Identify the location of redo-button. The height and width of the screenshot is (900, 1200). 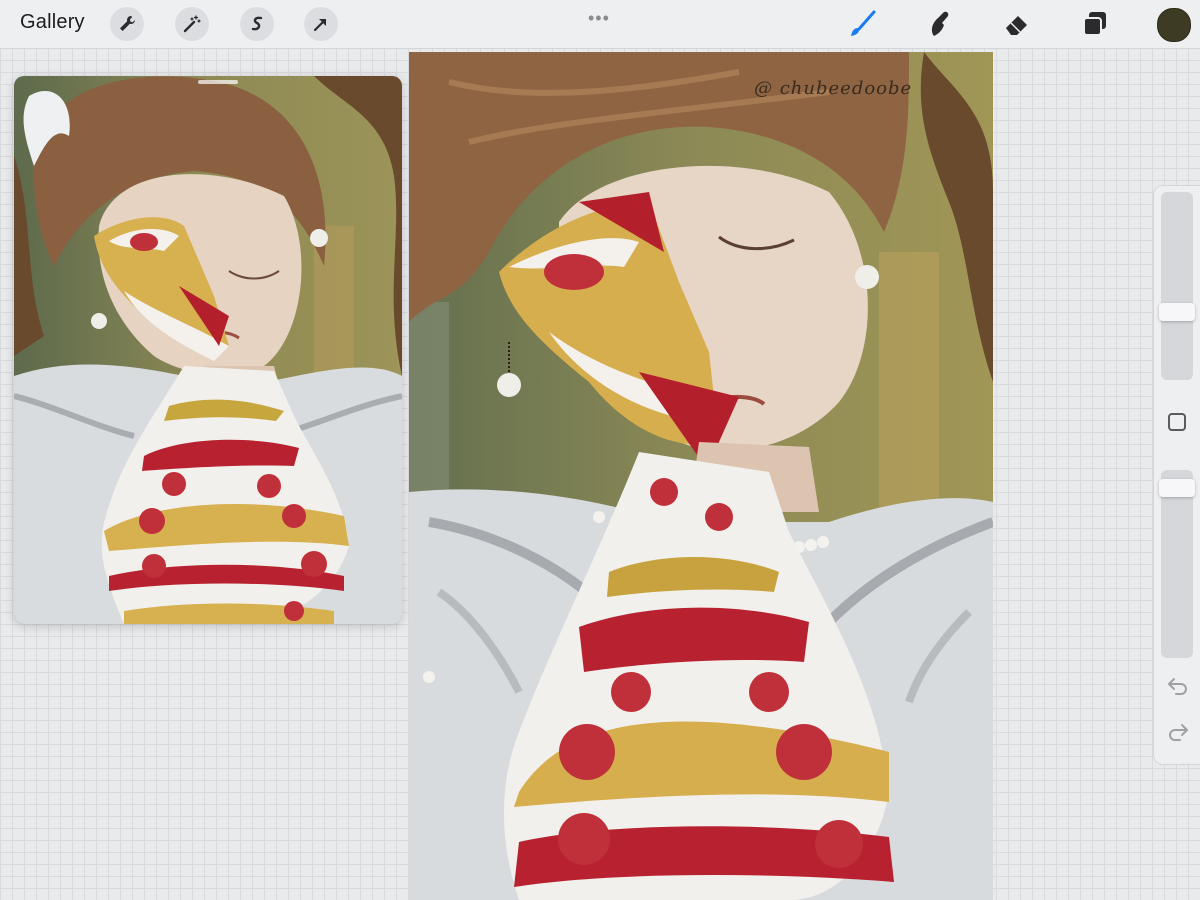
(1178, 732).